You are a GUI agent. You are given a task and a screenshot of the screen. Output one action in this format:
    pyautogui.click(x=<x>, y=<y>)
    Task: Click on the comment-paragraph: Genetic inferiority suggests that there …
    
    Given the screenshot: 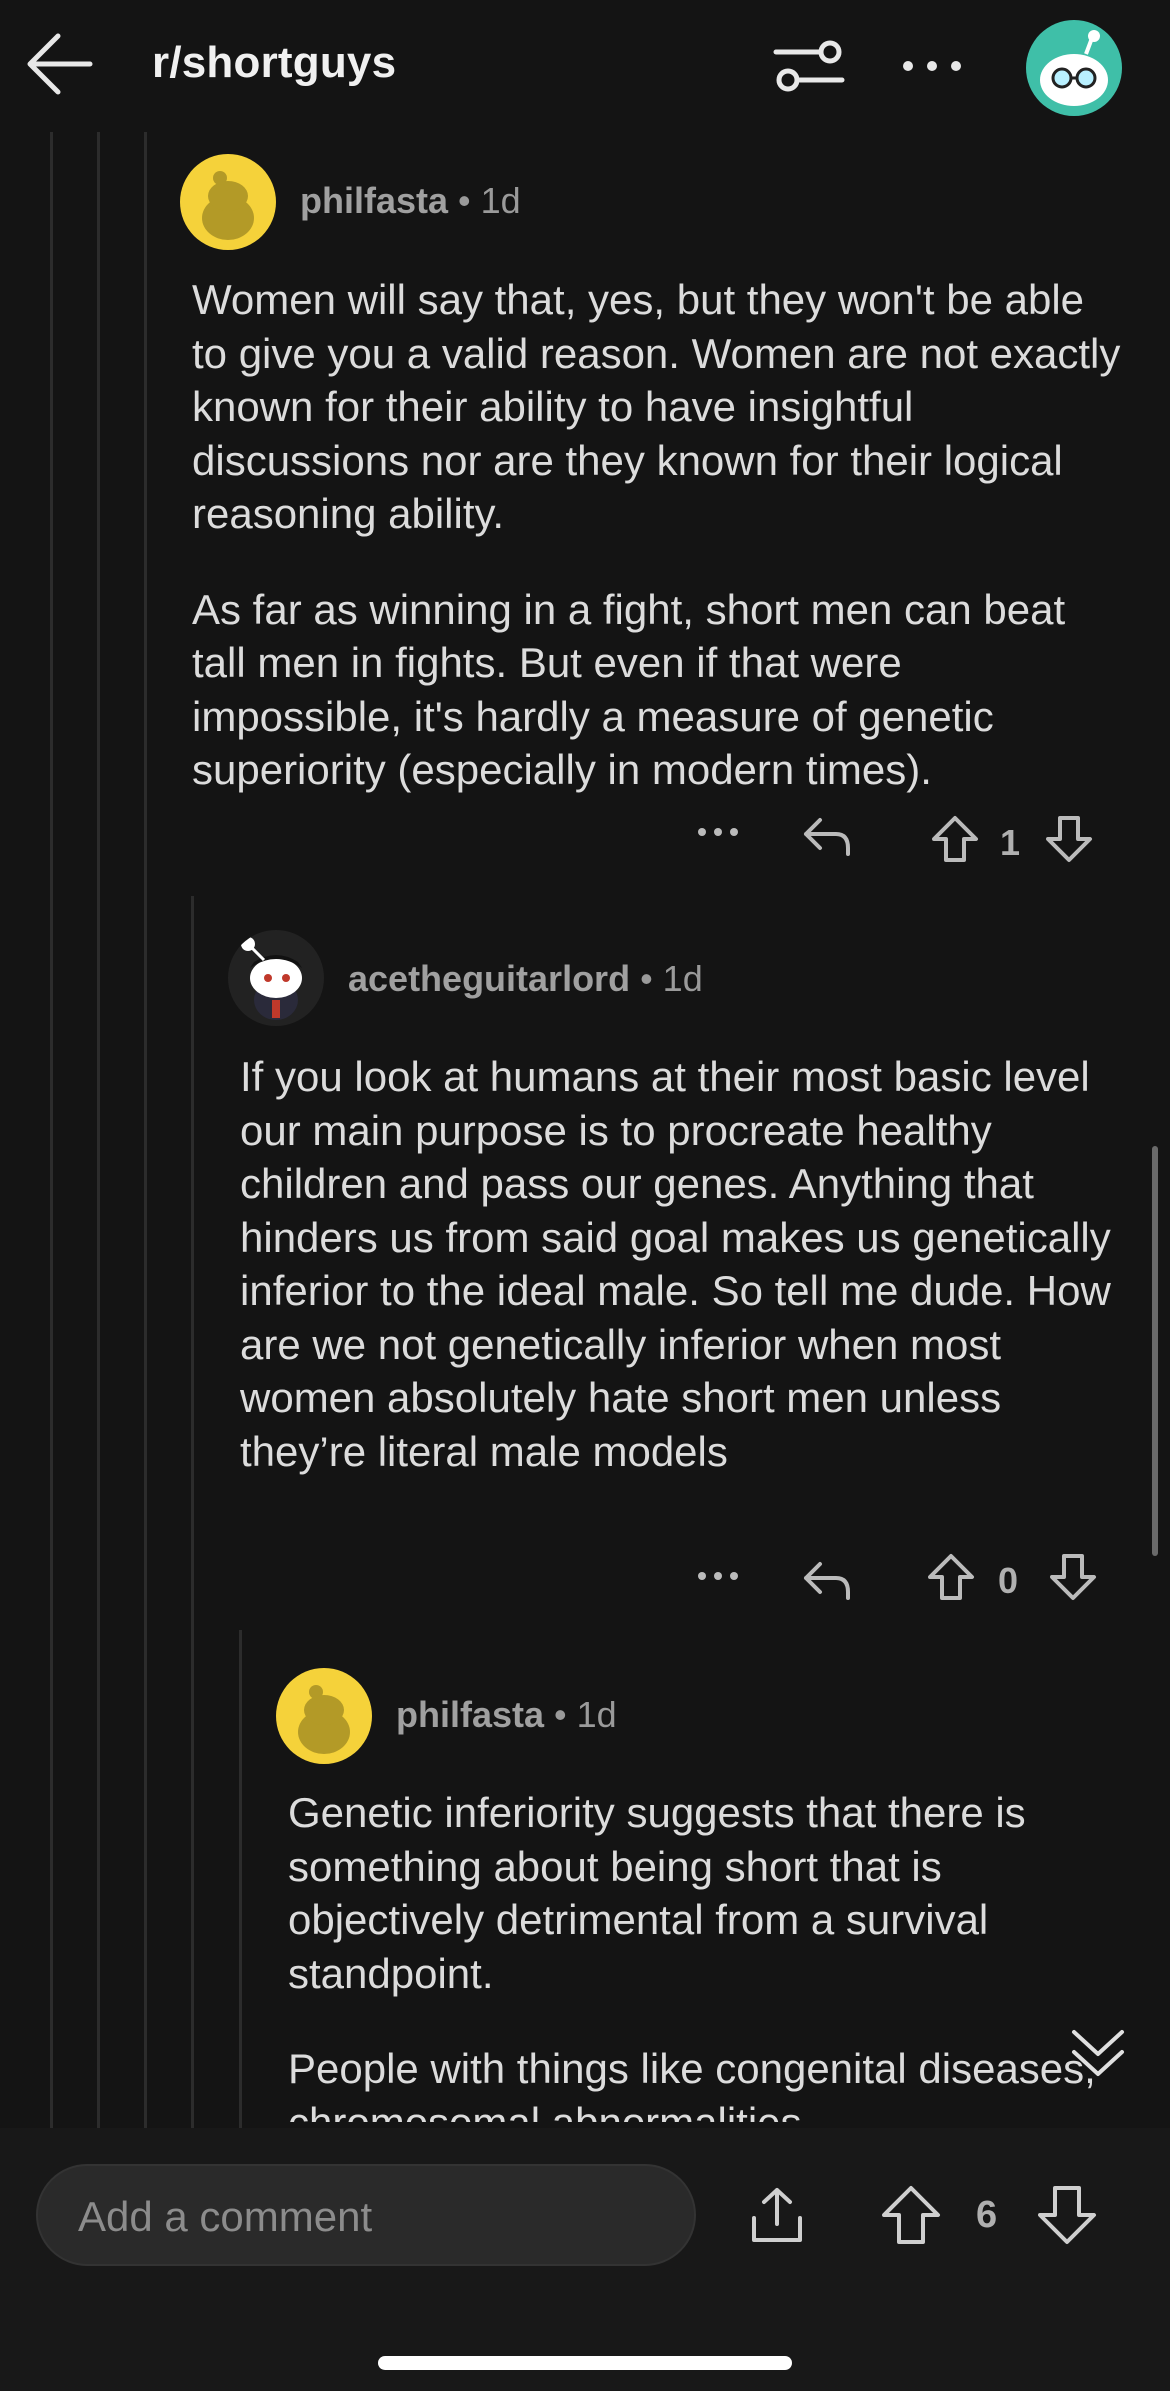 What is the action you would take?
    pyautogui.click(x=657, y=1893)
    